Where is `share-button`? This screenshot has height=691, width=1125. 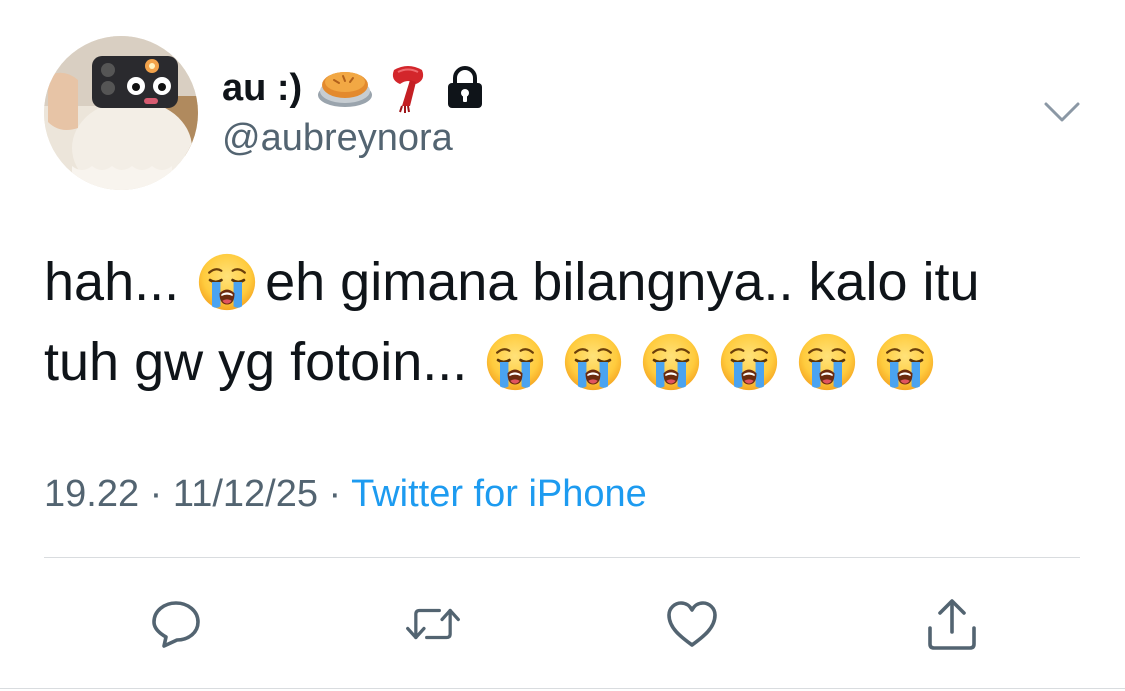 share-button is located at coordinates (952, 624).